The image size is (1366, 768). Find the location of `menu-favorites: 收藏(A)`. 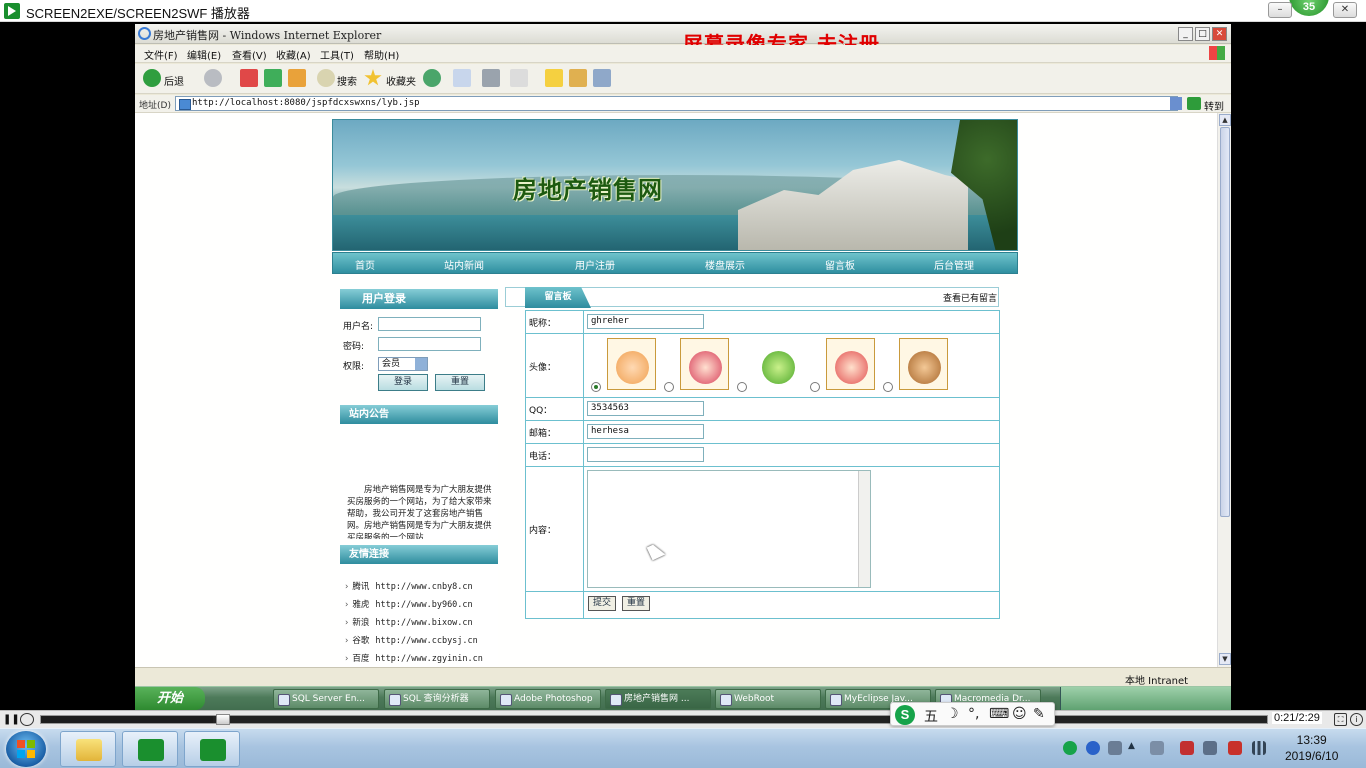

menu-favorites: 收藏(A) is located at coordinates (293, 54).